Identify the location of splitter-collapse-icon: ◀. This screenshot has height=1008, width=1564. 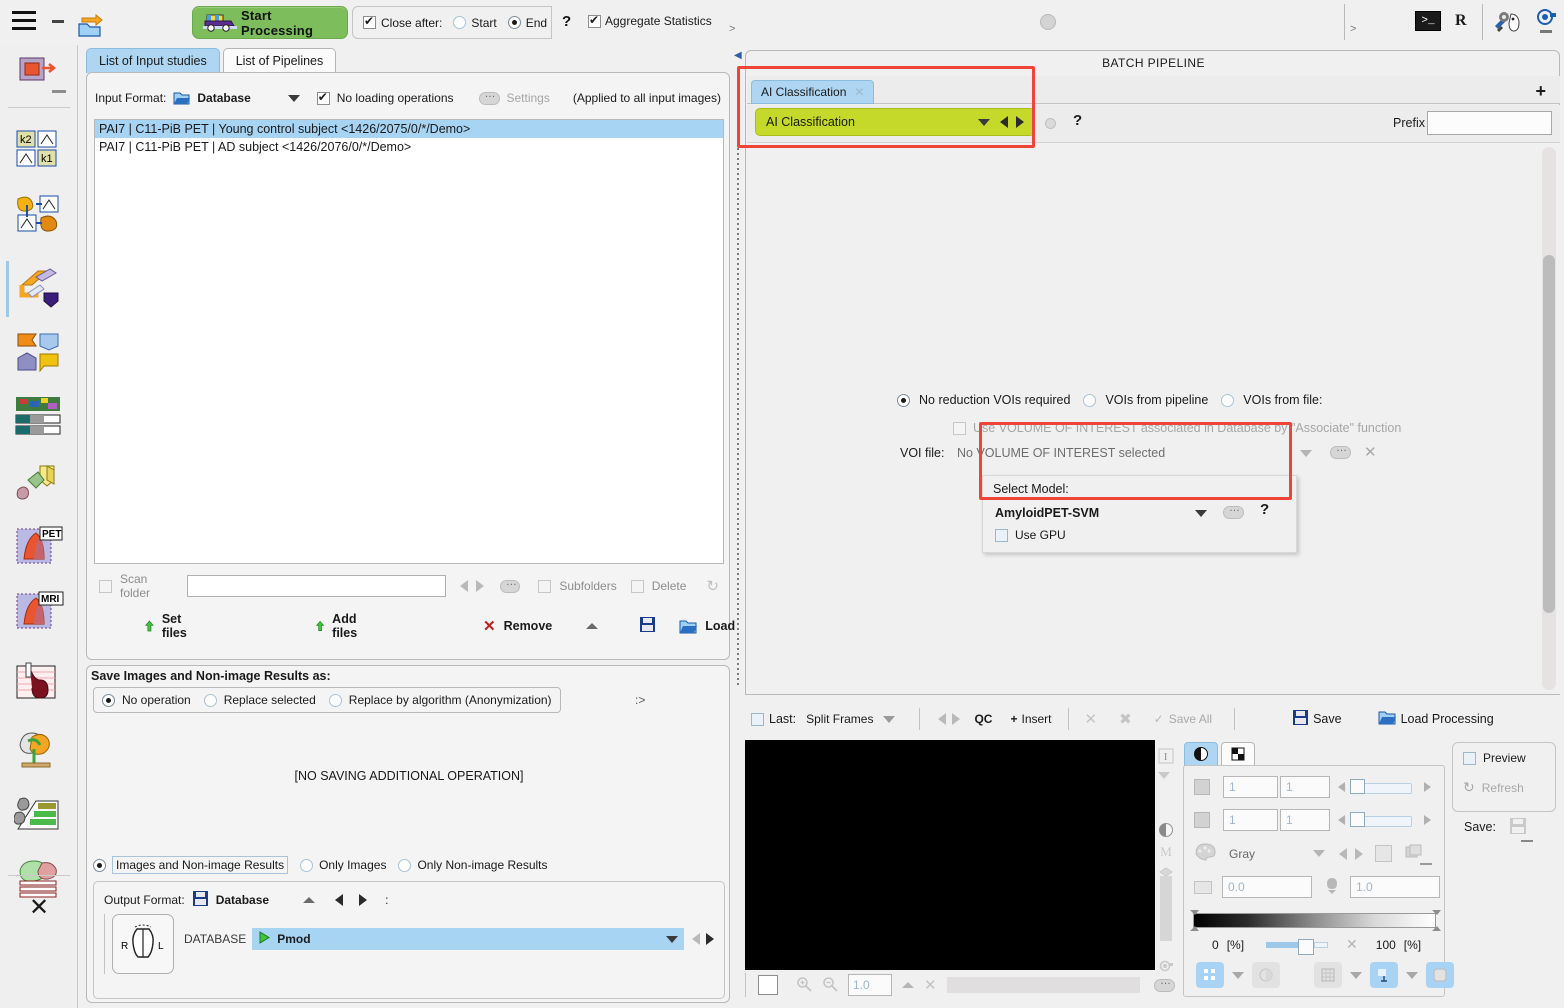
(738, 55).